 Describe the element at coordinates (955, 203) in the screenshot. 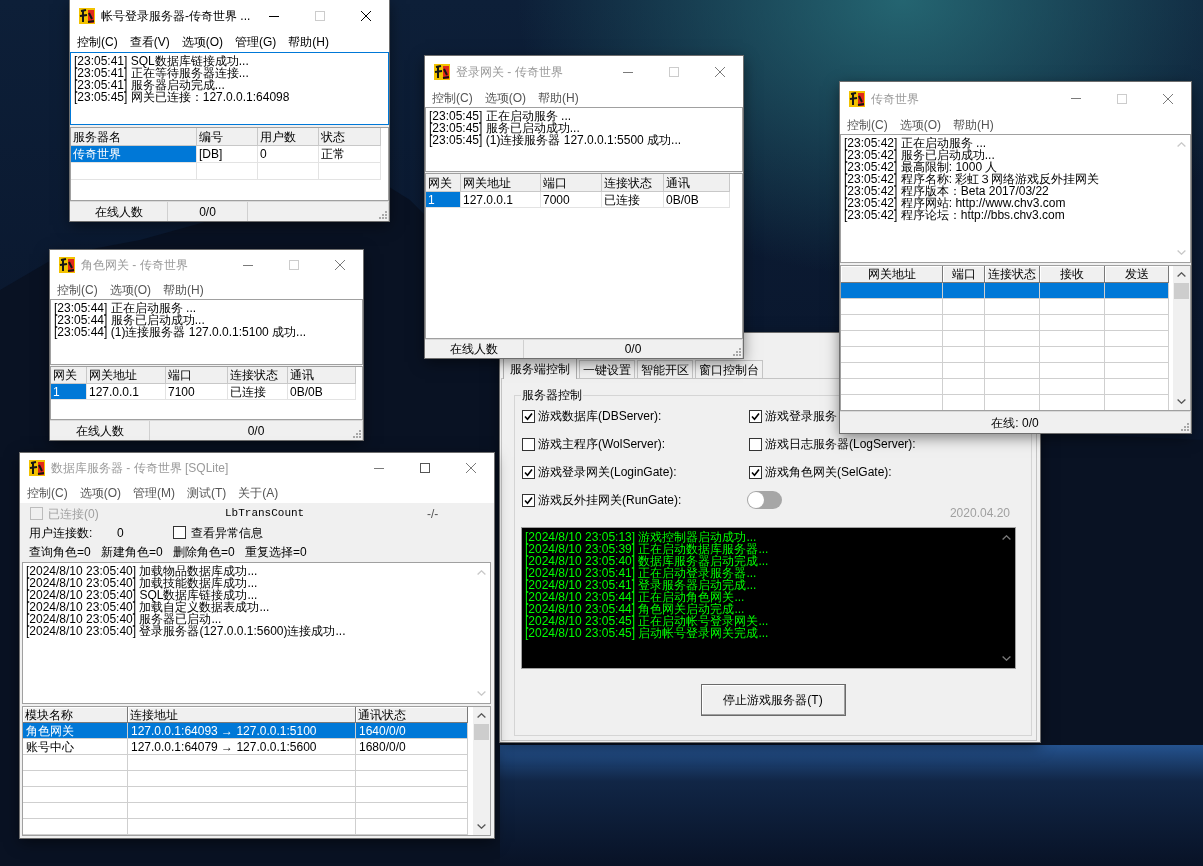

I see `log-entry: [23:05:42] 程序网站: http://www.chv3.com` at that location.